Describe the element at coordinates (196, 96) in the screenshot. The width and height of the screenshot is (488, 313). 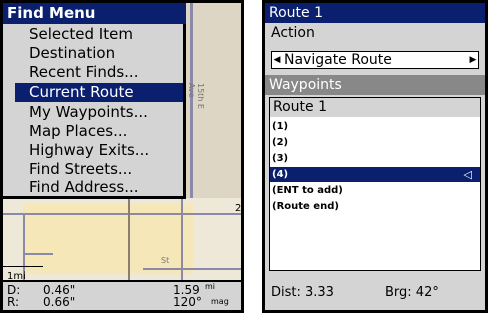
I see `road-label: 15th E Ave` at that location.